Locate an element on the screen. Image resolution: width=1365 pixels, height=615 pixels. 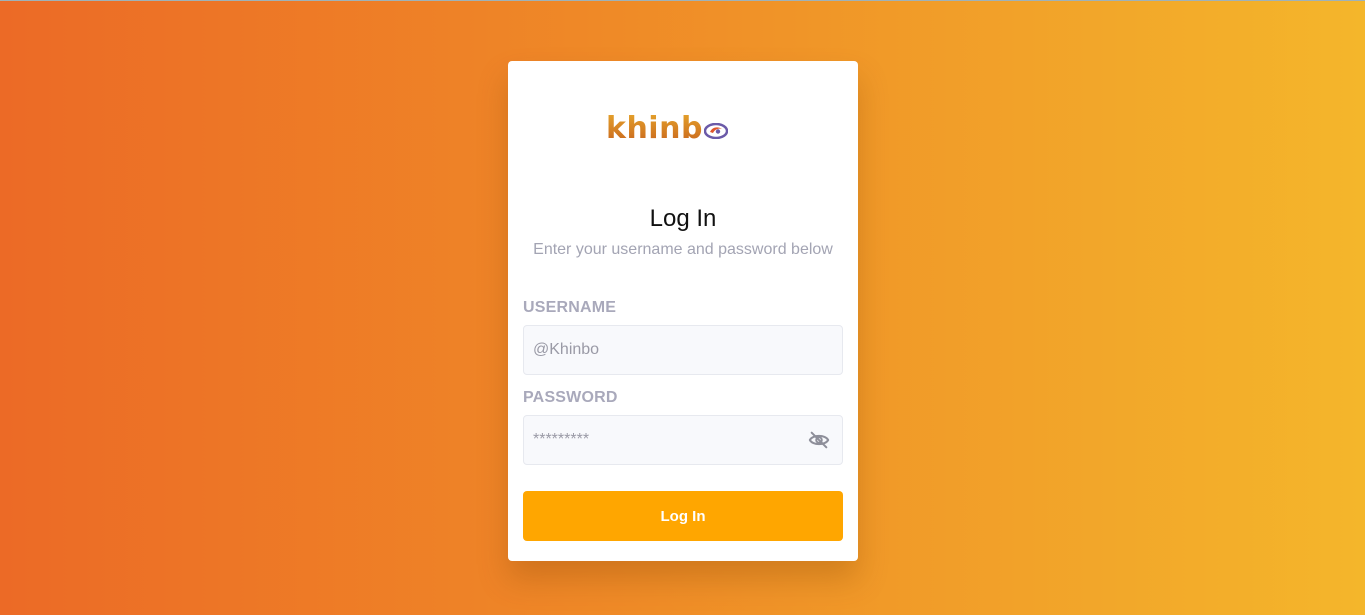
password-field-wrapper is located at coordinates (683, 440).